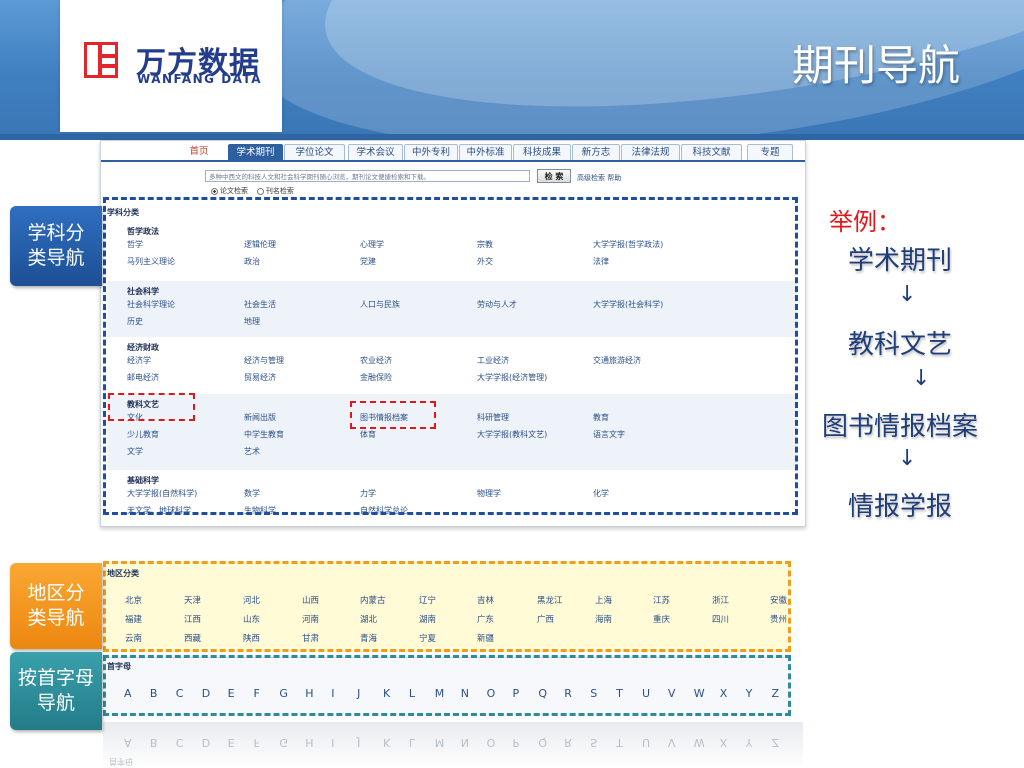 Image resolution: width=1024 pixels, height=768 pixels. Describe the element at coordinates (516, 742) in the screenshot. I see `letter-reflection: P` at that location.